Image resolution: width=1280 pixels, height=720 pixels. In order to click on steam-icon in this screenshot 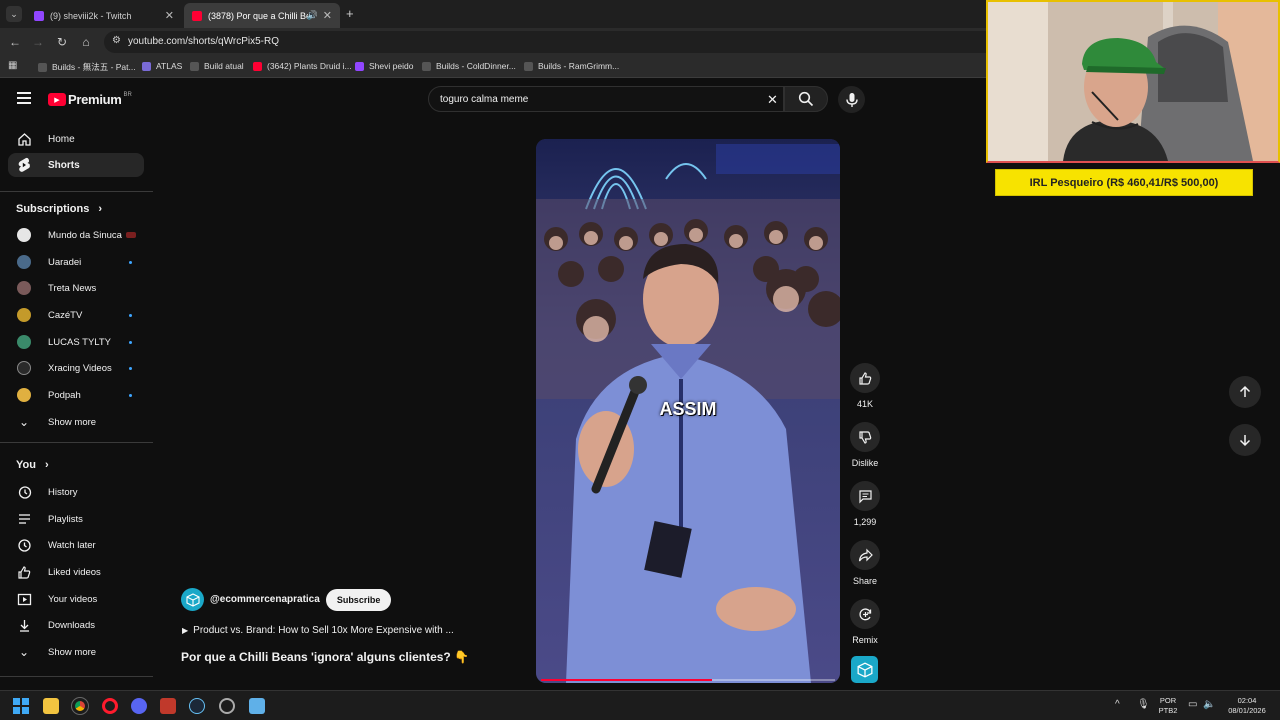, I will do `click(197, 706)`.